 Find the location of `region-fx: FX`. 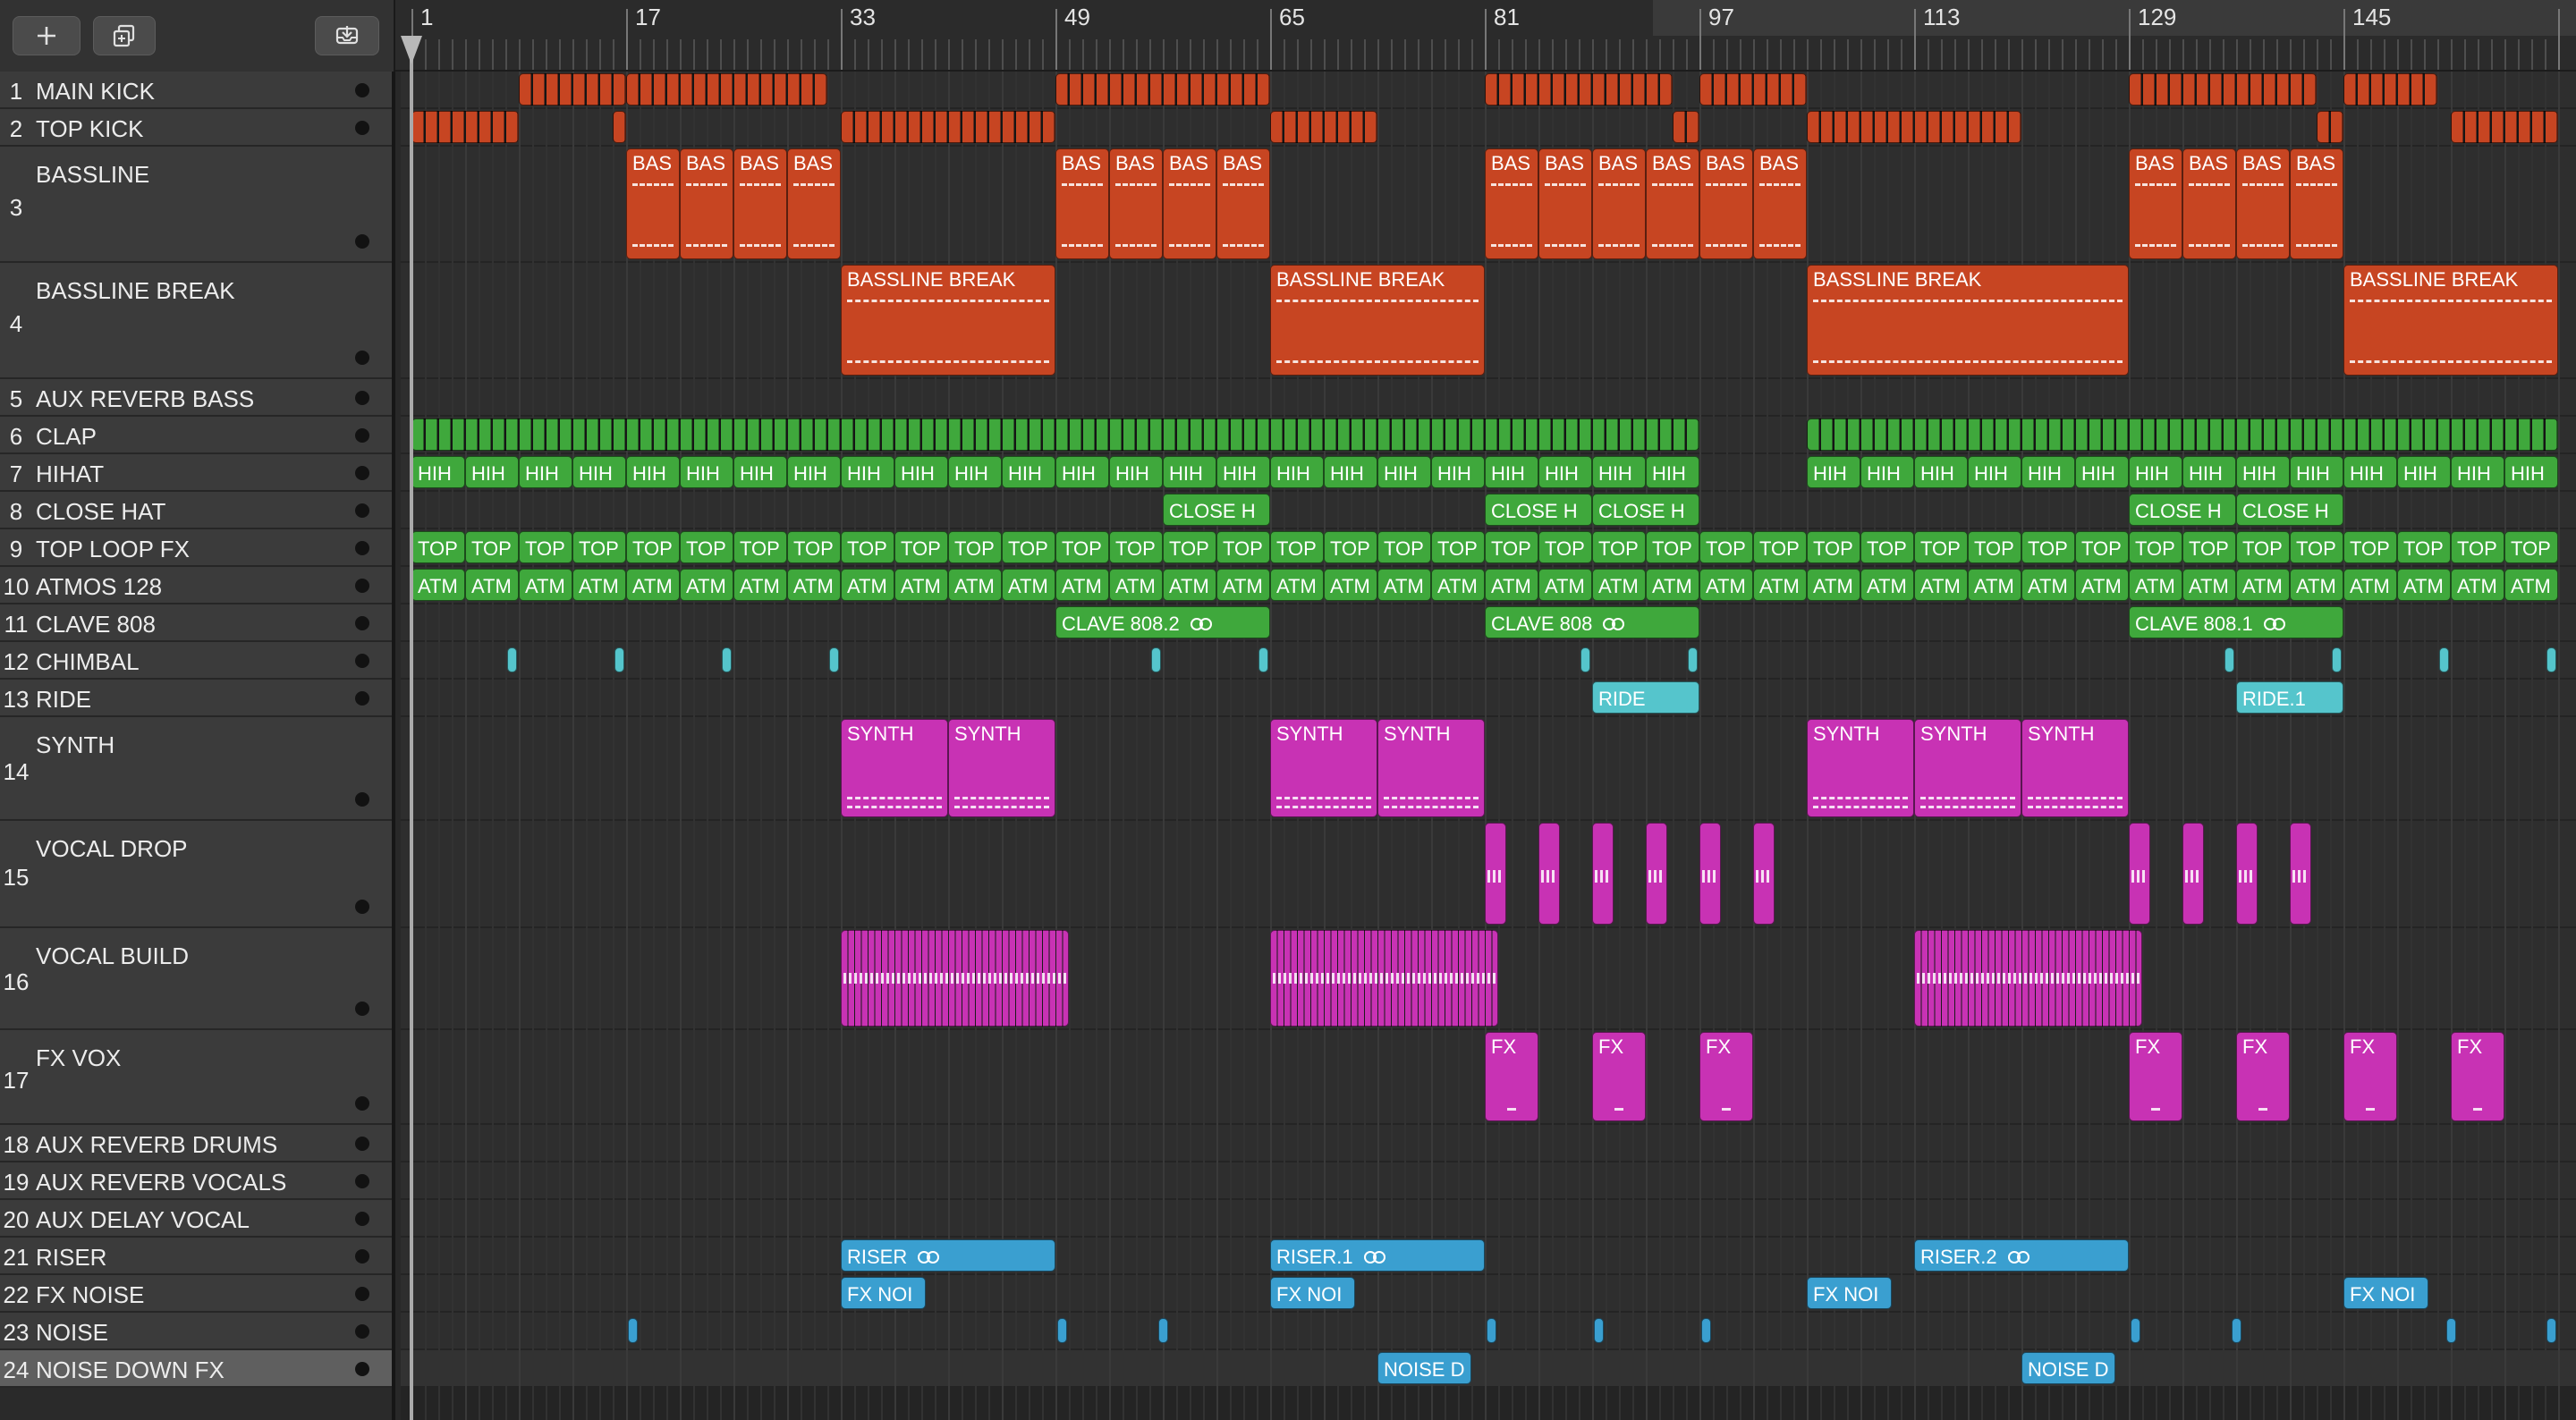

region-fx: FX is located at coordinates (2263, 1076).